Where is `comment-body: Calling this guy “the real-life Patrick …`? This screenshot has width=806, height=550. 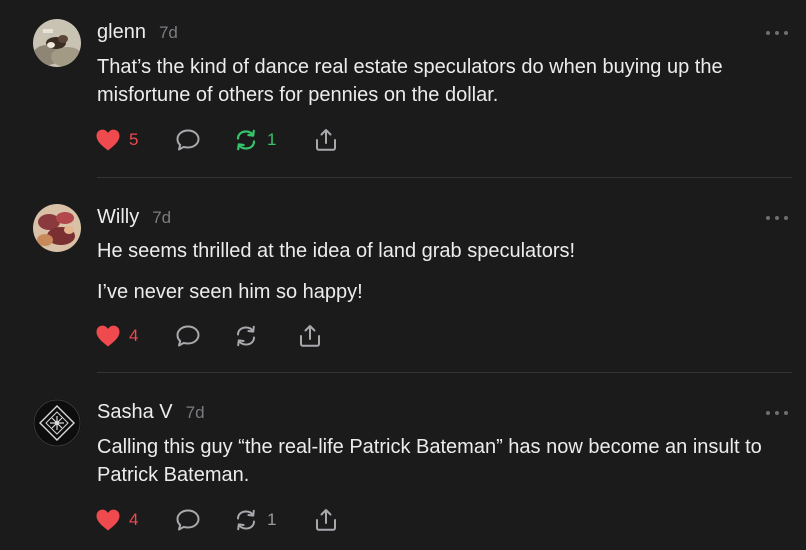
comment-body: Calling this guy “the real-life Patrick … is located at coordinates (447, 461).